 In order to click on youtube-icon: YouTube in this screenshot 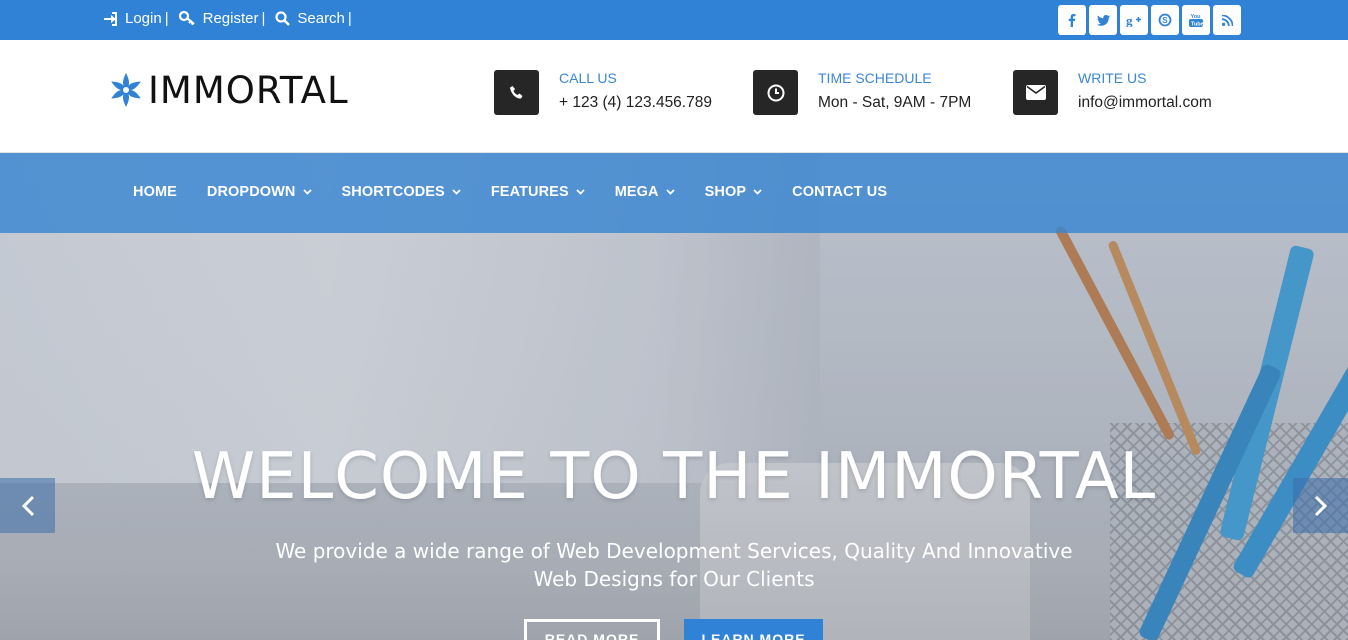, I will do `click(1196, 20)`.